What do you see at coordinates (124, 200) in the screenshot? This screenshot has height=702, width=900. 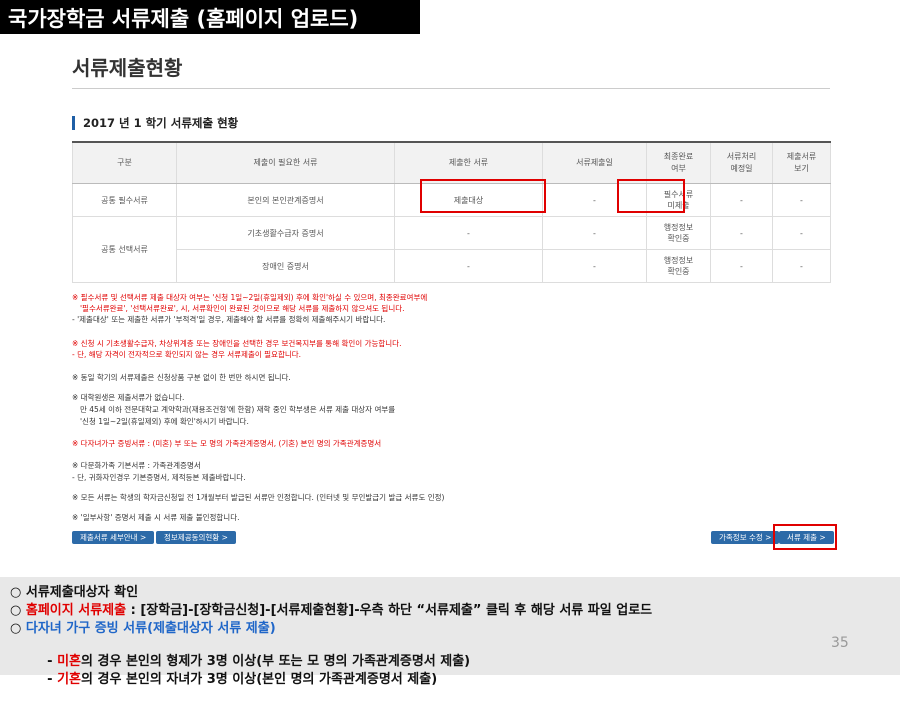 I see `cell-group: 공통 필수서류` at bounding box center [124, 200].